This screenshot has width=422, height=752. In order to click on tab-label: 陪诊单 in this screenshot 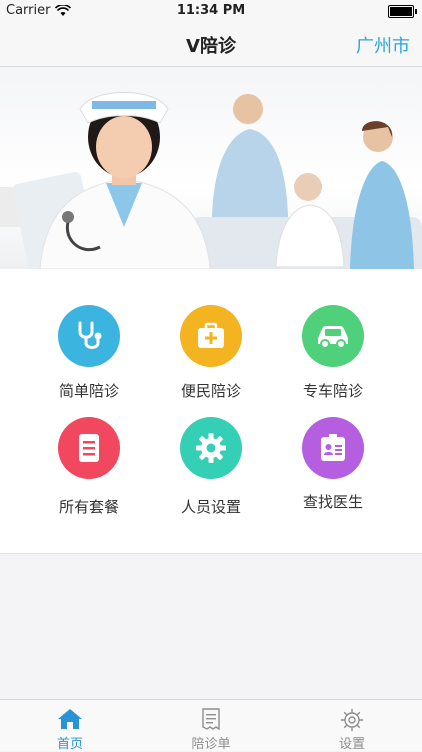, I will do `click(211, 744)`.